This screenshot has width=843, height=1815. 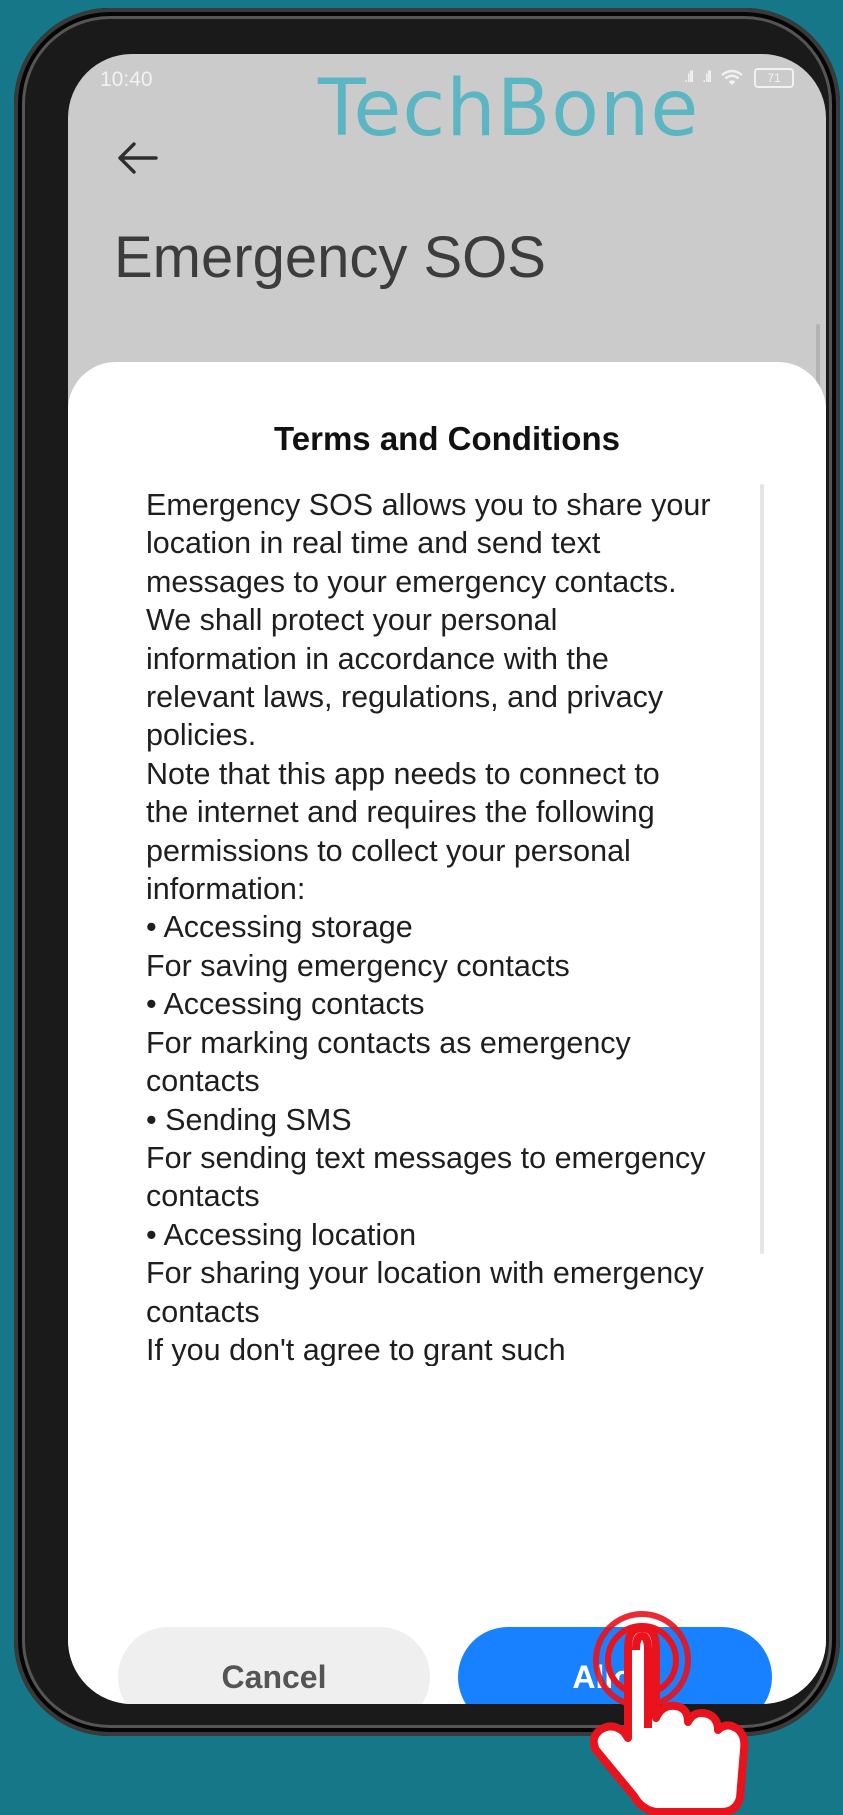 What do you see at coordinates (285, 1004) in the screenshot?
I see `terms-line: • Accessing contacts` at bounding box center [285, 1004].